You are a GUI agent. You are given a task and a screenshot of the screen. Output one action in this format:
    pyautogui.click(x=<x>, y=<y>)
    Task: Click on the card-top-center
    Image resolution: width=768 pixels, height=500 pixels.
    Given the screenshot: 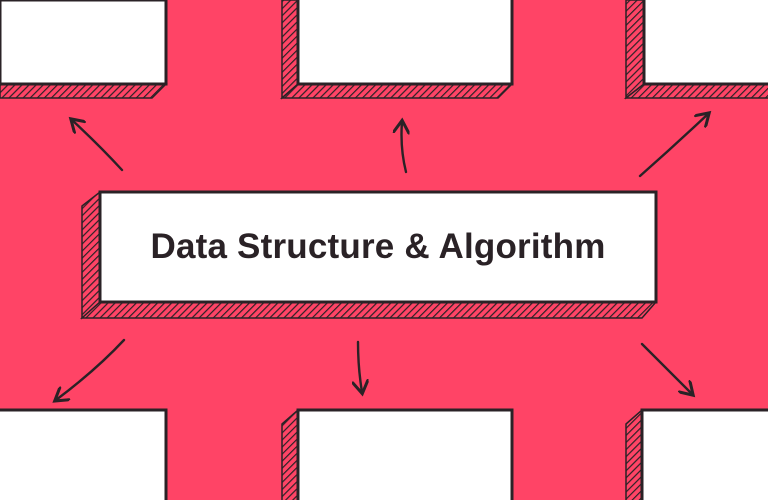 What is the action you would take?
    pyautogui.click(x=397, y=50)
    